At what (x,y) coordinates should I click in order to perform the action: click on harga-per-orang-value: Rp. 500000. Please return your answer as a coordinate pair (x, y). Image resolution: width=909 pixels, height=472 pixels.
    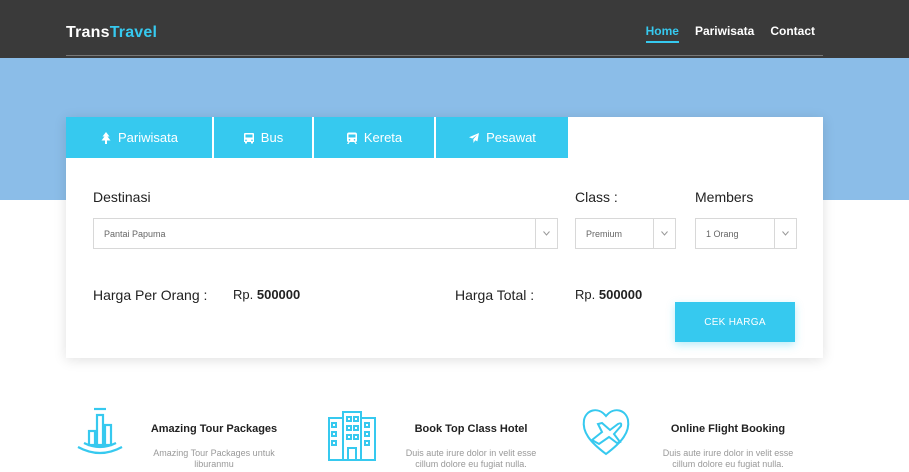
    Looking at the image, I should click on (266, 294).